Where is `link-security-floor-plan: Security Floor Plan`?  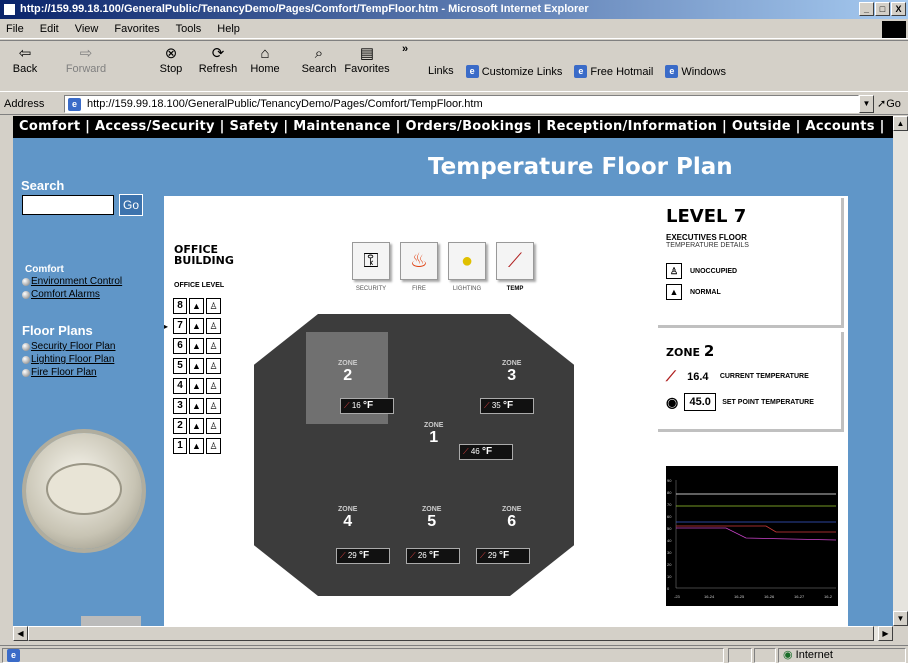 link-security-floor-plan: Security Floor Plan is located at coordinates (68, 346).